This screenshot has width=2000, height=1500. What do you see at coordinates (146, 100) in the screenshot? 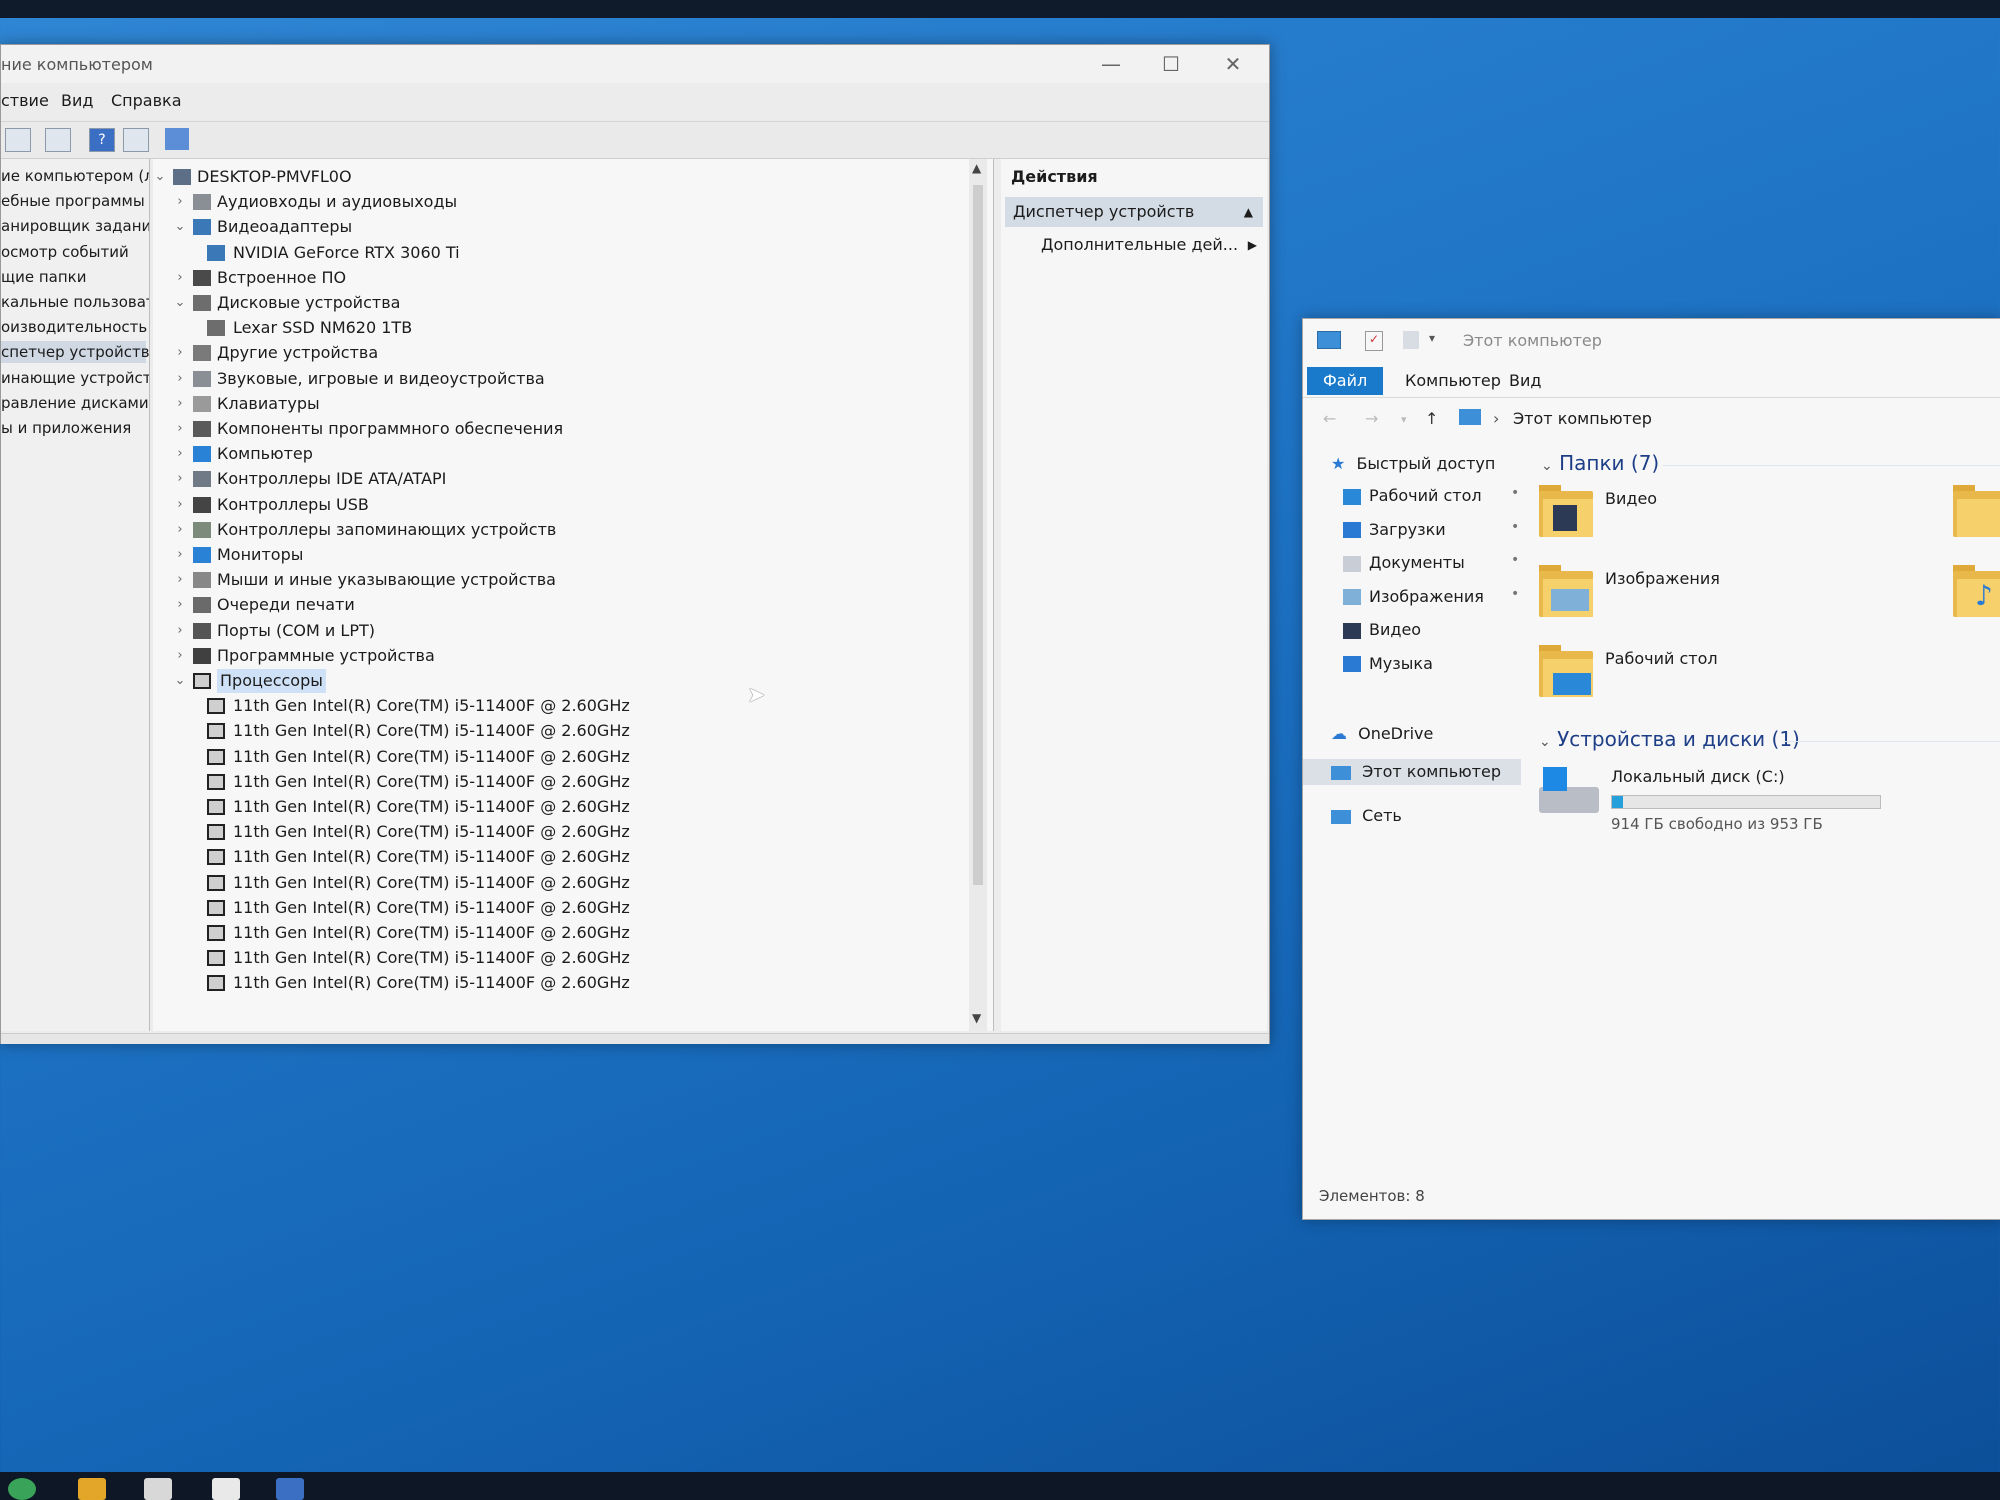
I see `menu-help: Справка` at bounding box center [146, 100].